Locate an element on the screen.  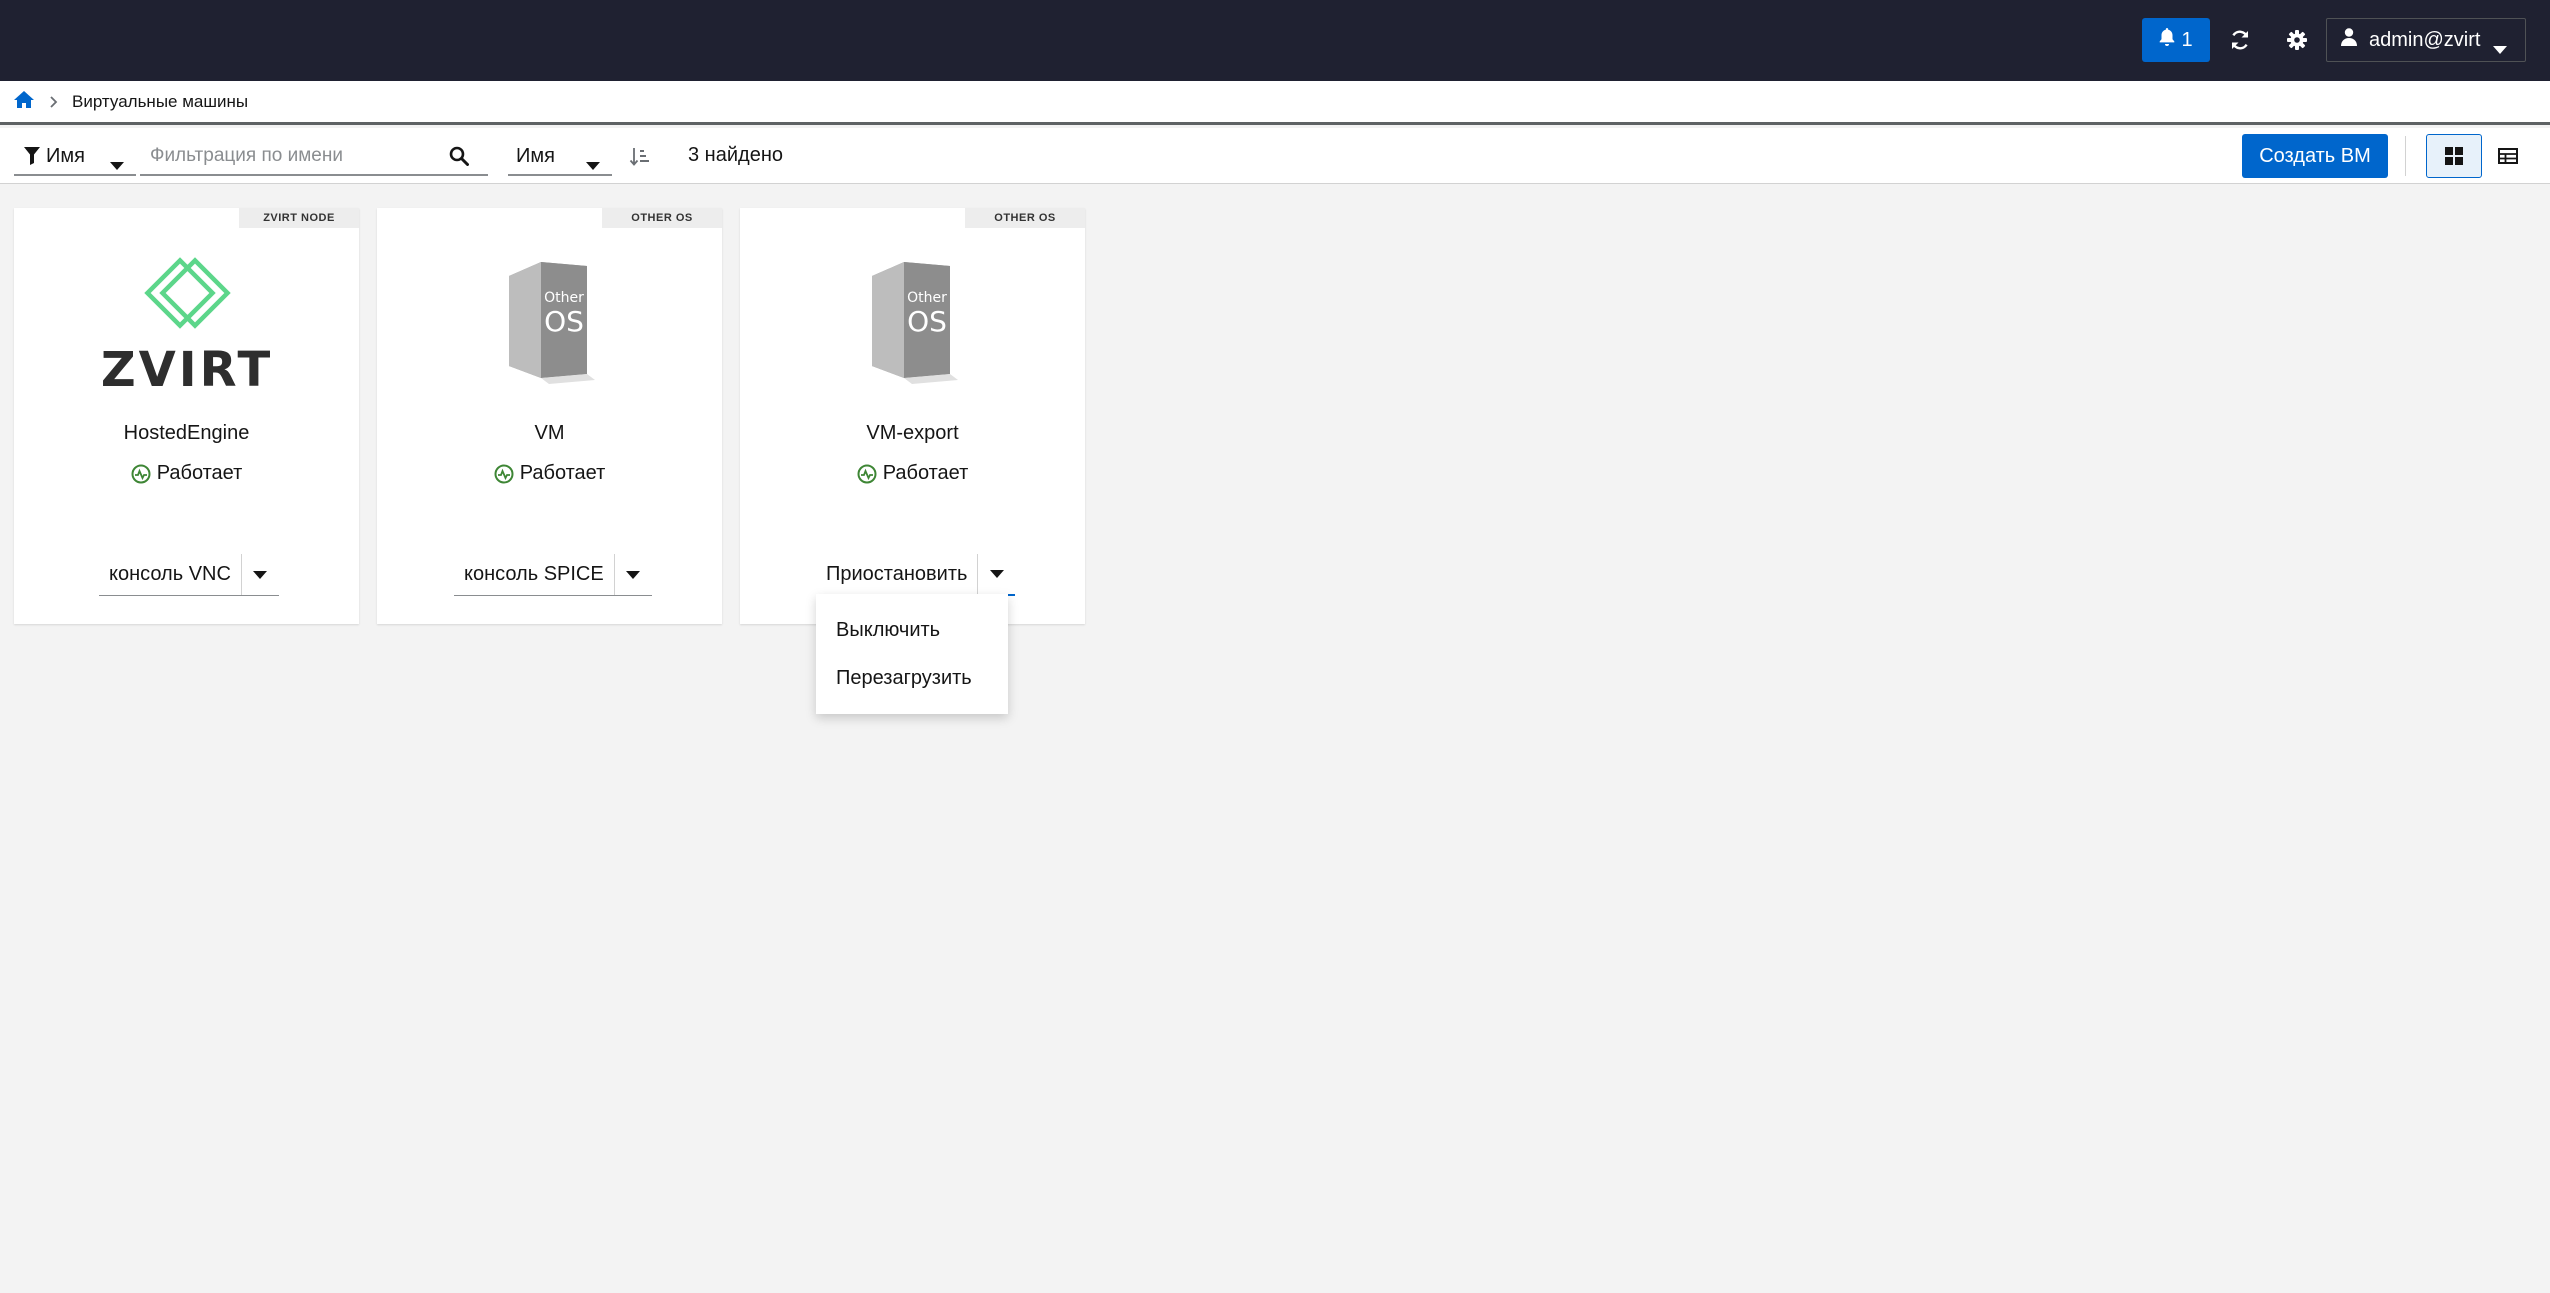
filter-type-select: Имя is located at coordinates (75, 157).